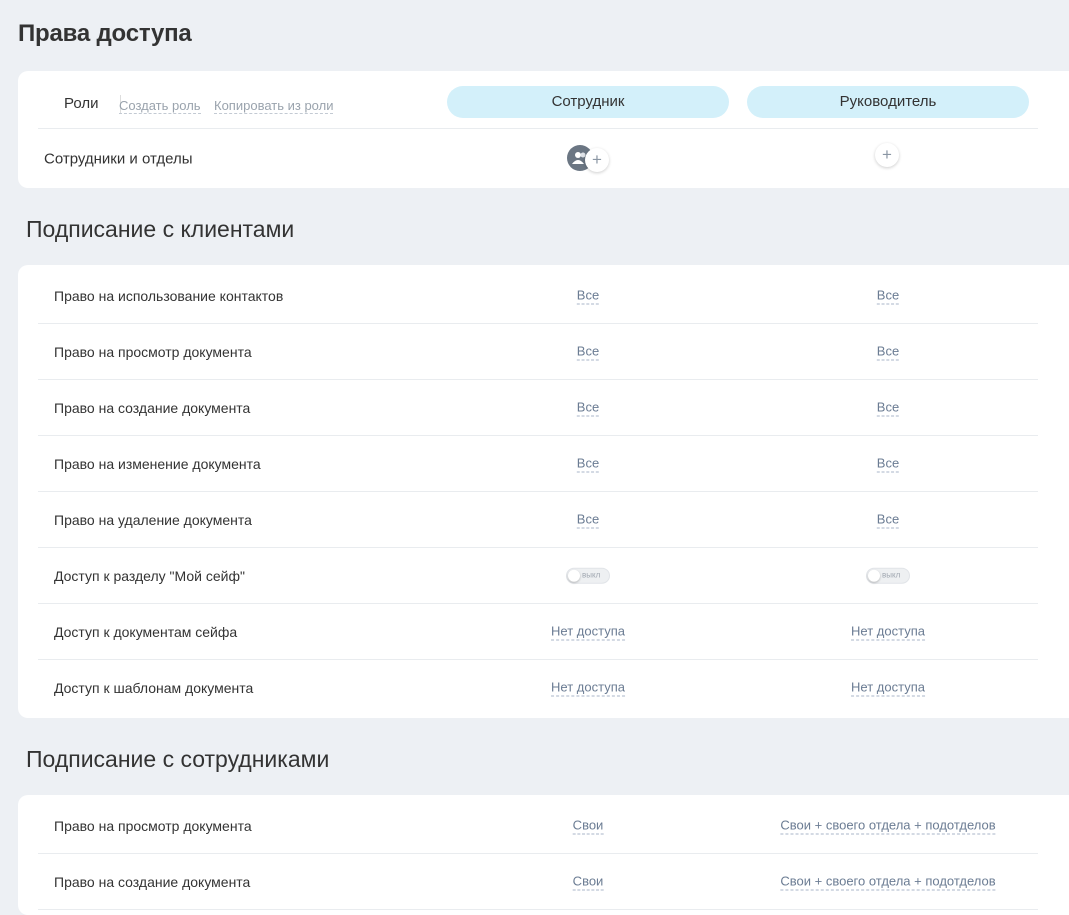 The height and width of the screenshot is (915, 1069). Describe the element at coordinates (118, 158) in the screenshot. I see `members-label: Сотрудники и отделы` at that location.